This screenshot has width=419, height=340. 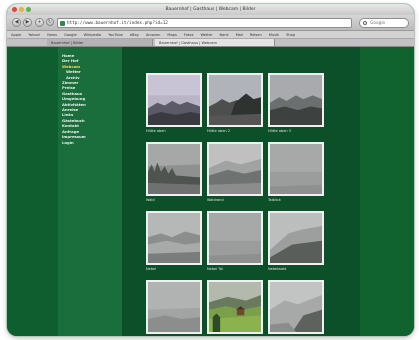 What do you see at coordinates (151, 269) in the screenshot?
I see `thumbnail-caption: Nebel` at bounding box center [151, 269].